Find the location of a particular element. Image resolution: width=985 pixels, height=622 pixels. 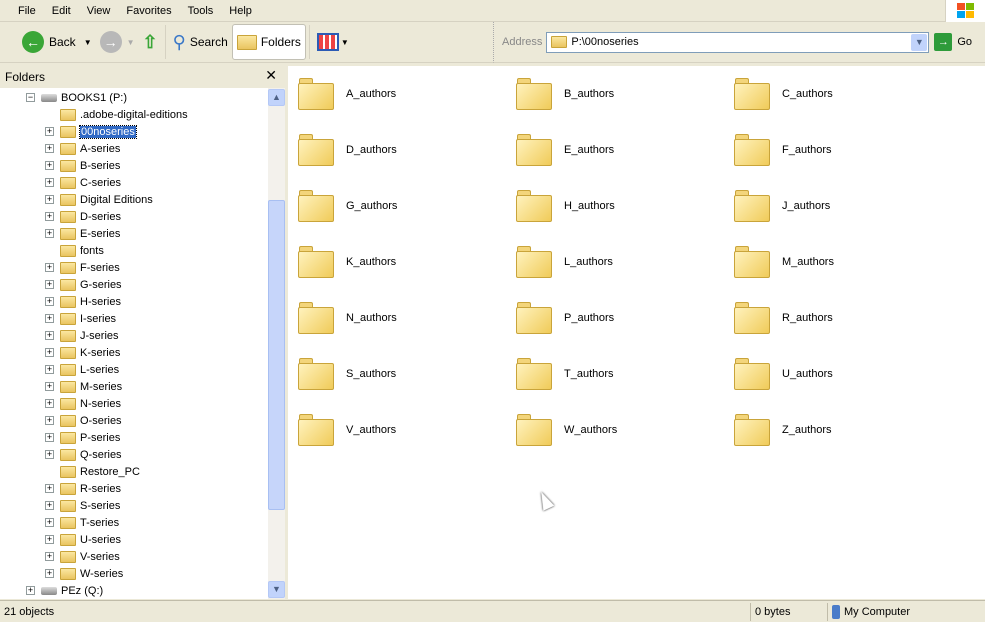

tree-item: + N-series is located at coordinates (83, 403).